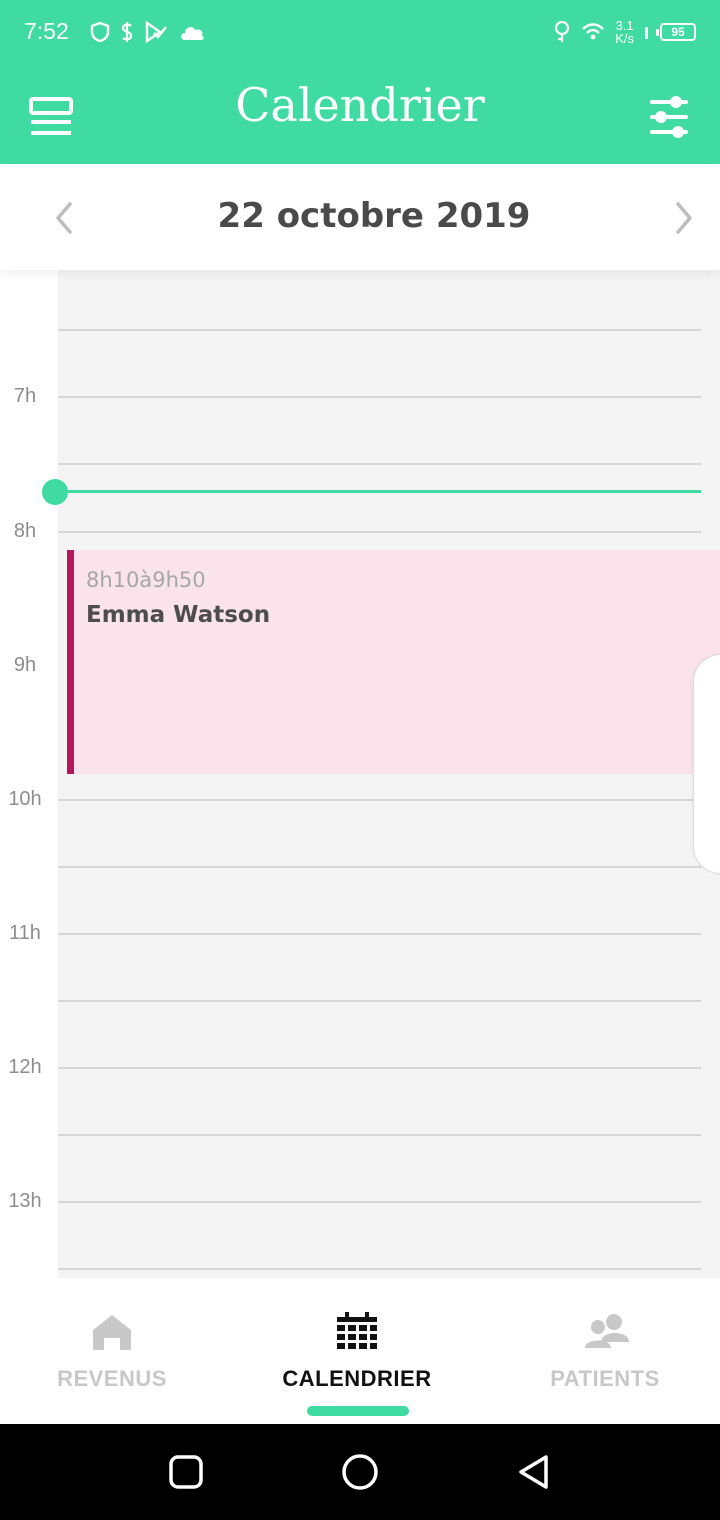 The image size is (720, 1520). What do you see at coordinates (360, 32) in the screenshot?
I see `status-bar: 7:52 3.1 K/s 95` at bounding box center [360, 32].